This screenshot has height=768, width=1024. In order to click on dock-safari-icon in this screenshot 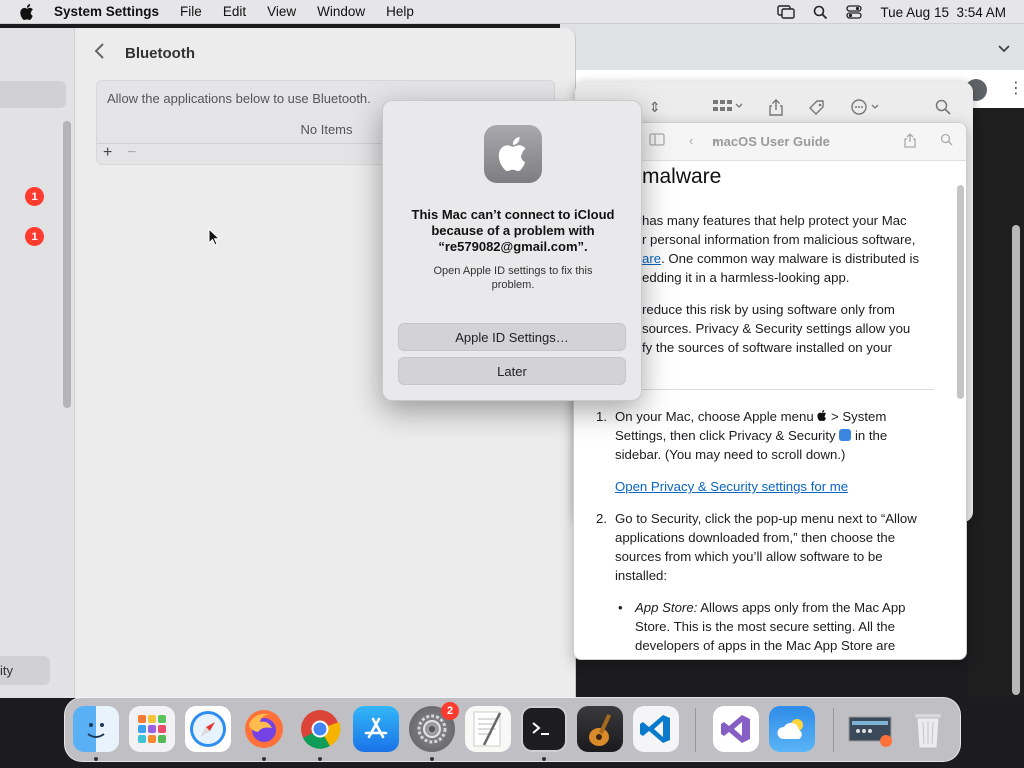, I will do `click(208, 729)`.